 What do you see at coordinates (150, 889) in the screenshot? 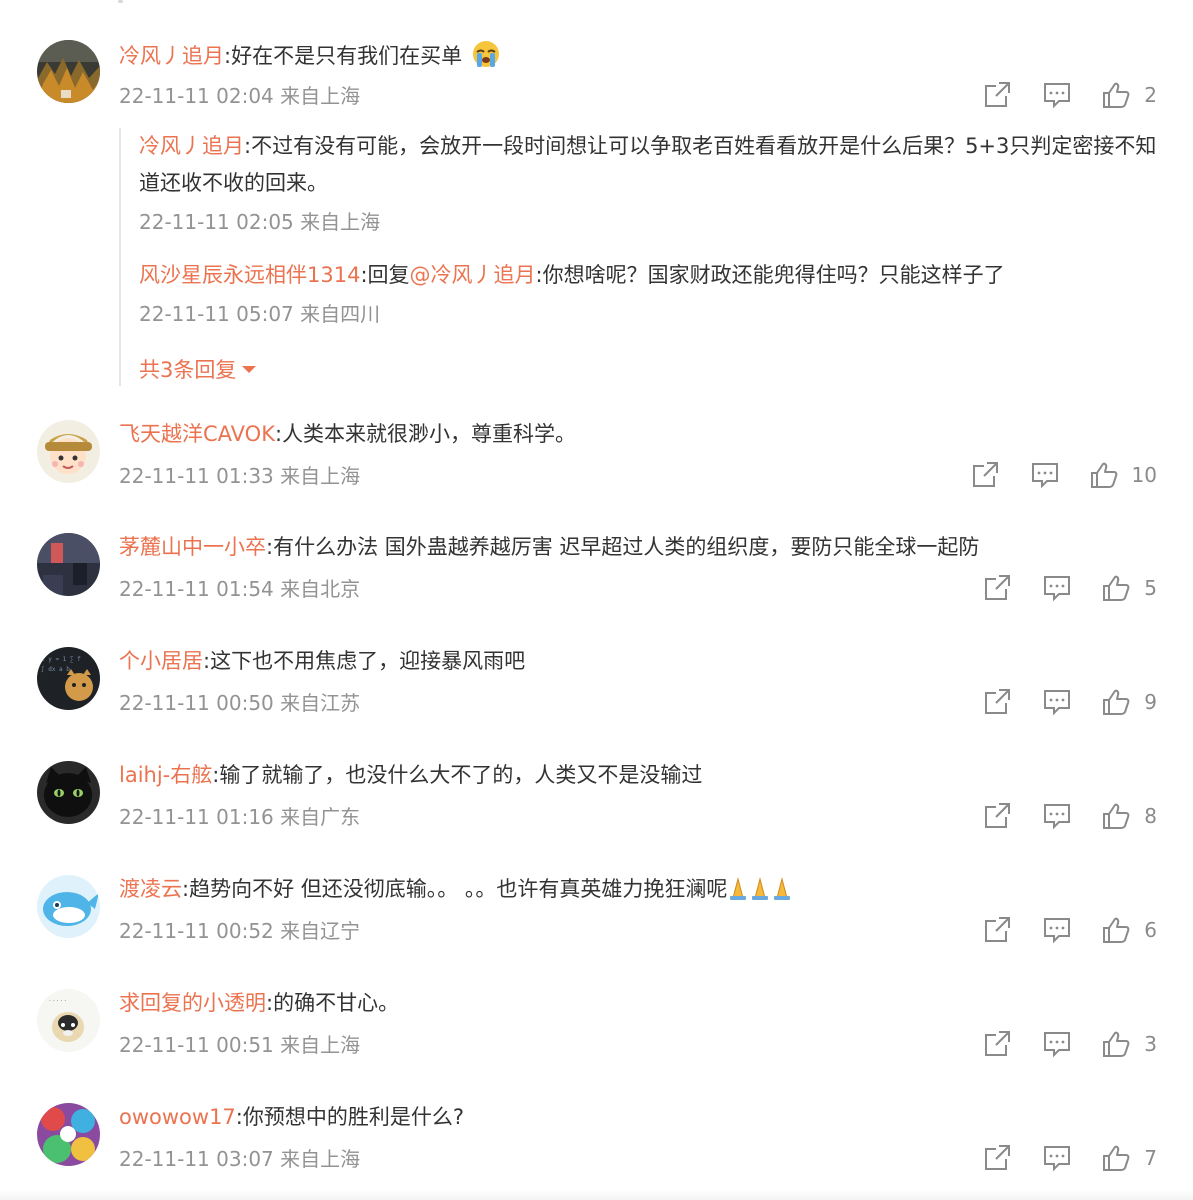
I see `username-link: 渡凌云` at bounding box center [150, 889].